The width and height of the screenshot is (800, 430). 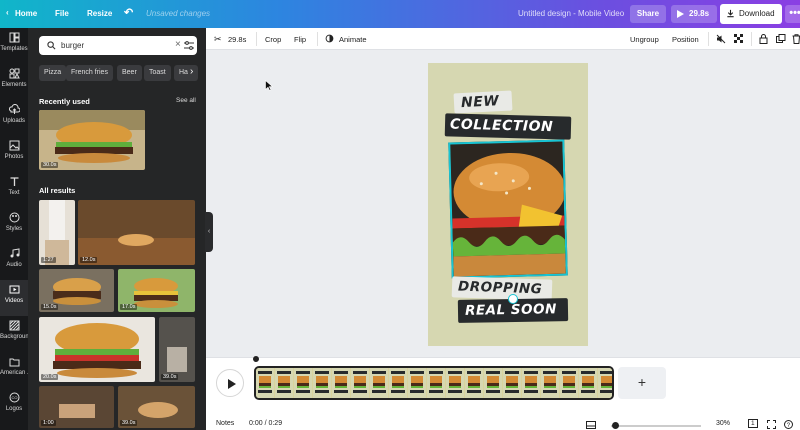 I want to click on file-menu: File, so click(x=62, y=13).